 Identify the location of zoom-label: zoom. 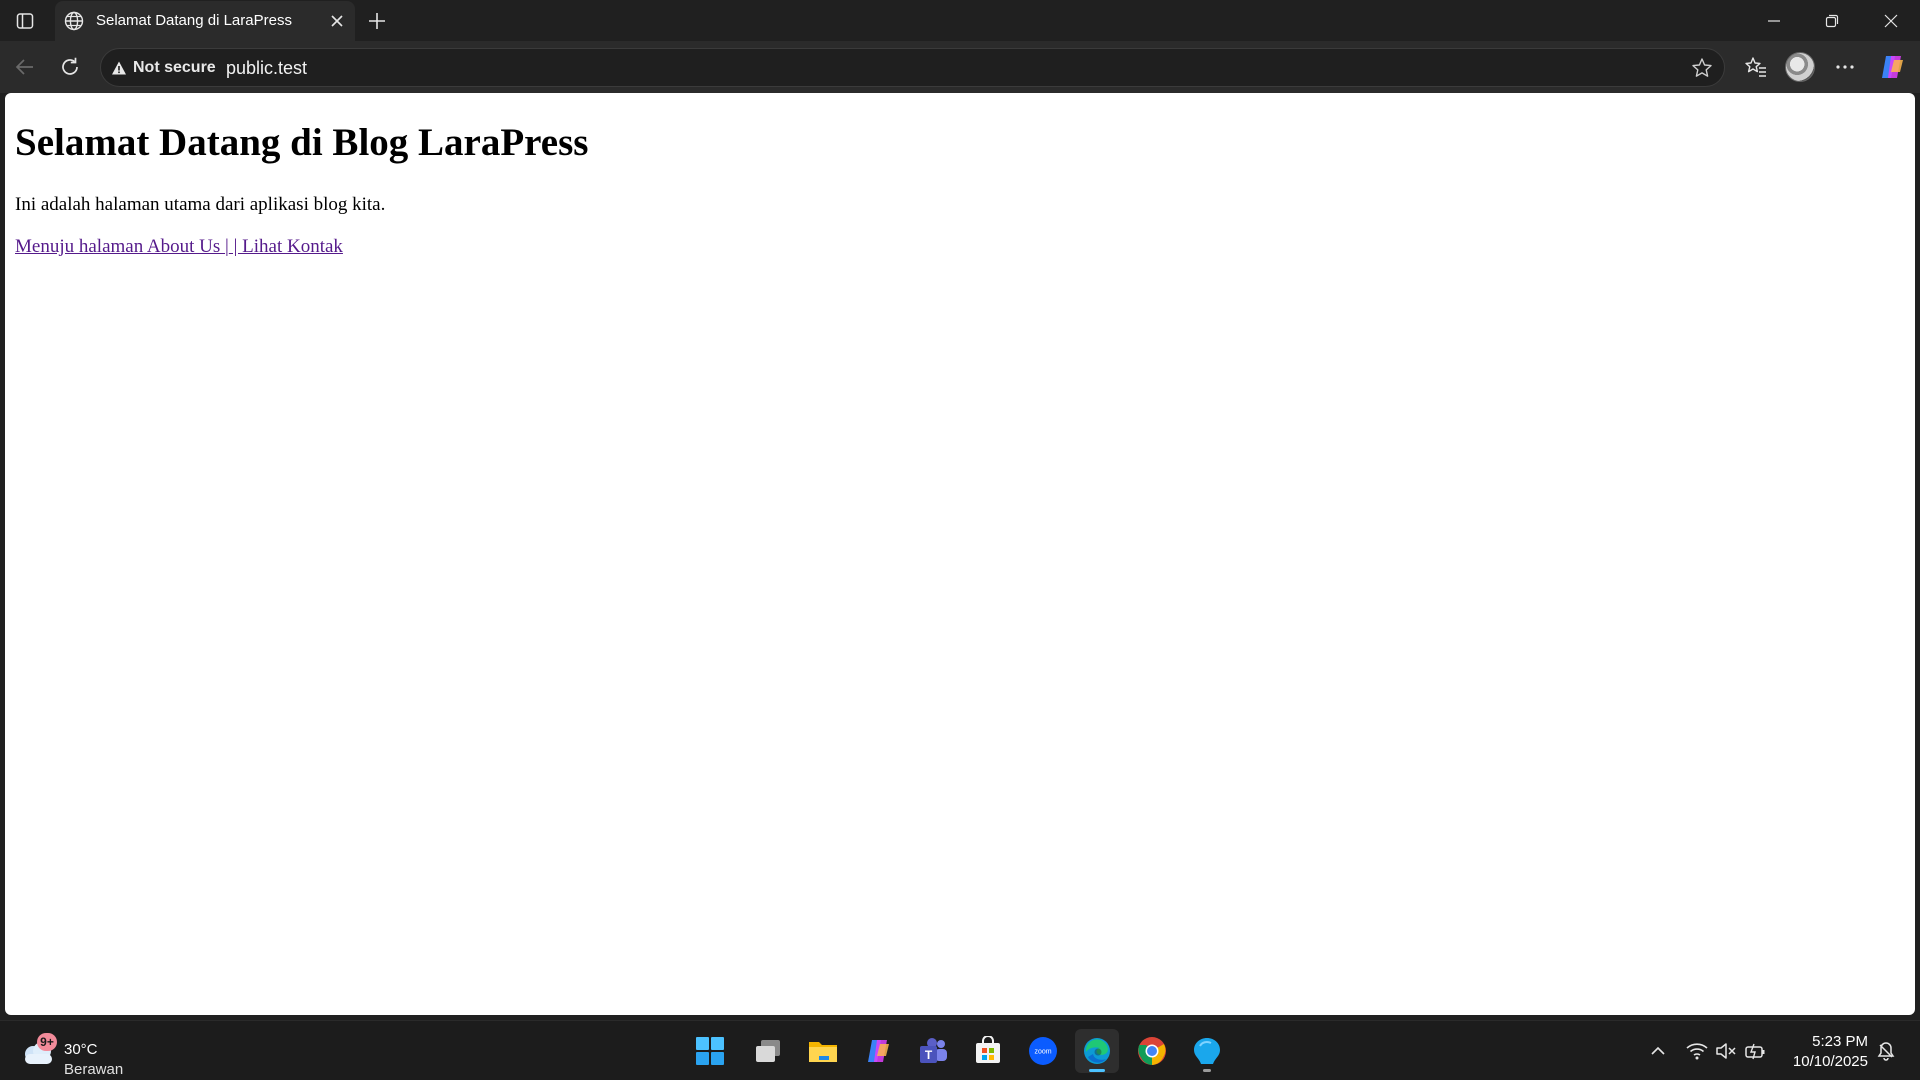
(1042, 1052).